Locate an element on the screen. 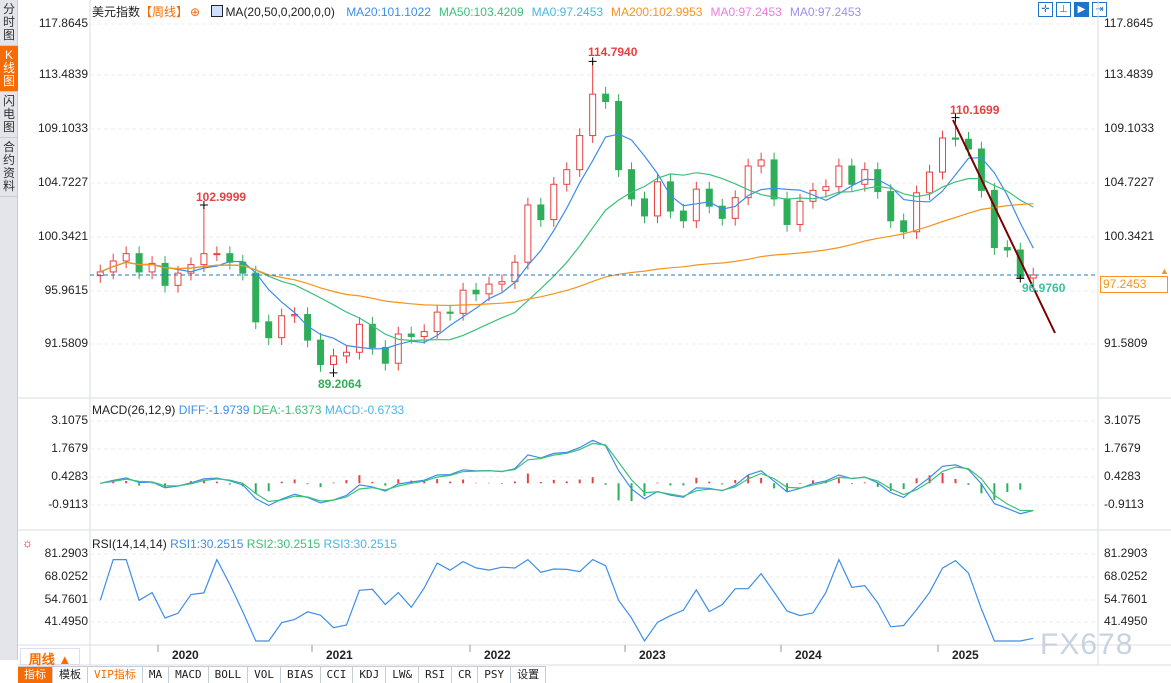  macd-diff: DIFF:-1.9739 is located at coordinates (214, 410).